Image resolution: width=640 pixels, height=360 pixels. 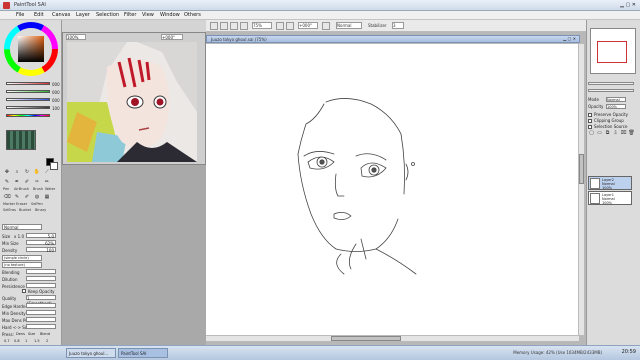 What do you see at coordinates (569, 38) in the screenshot?
I see `document-controls: ▁ ▢ ✕` at bounding box center [569, 38].